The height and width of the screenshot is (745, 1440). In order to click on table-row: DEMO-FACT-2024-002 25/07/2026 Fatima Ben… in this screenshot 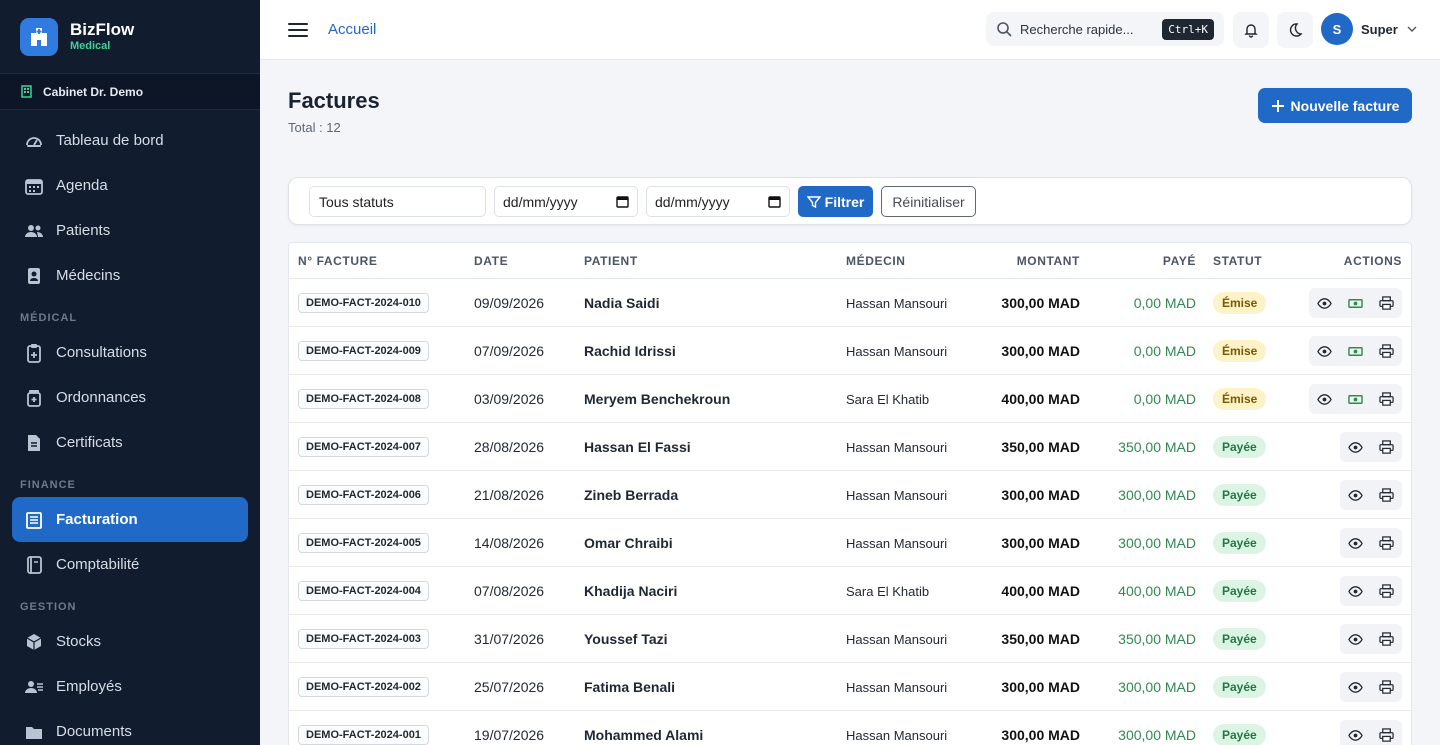, I will do `click(850, 687)`.